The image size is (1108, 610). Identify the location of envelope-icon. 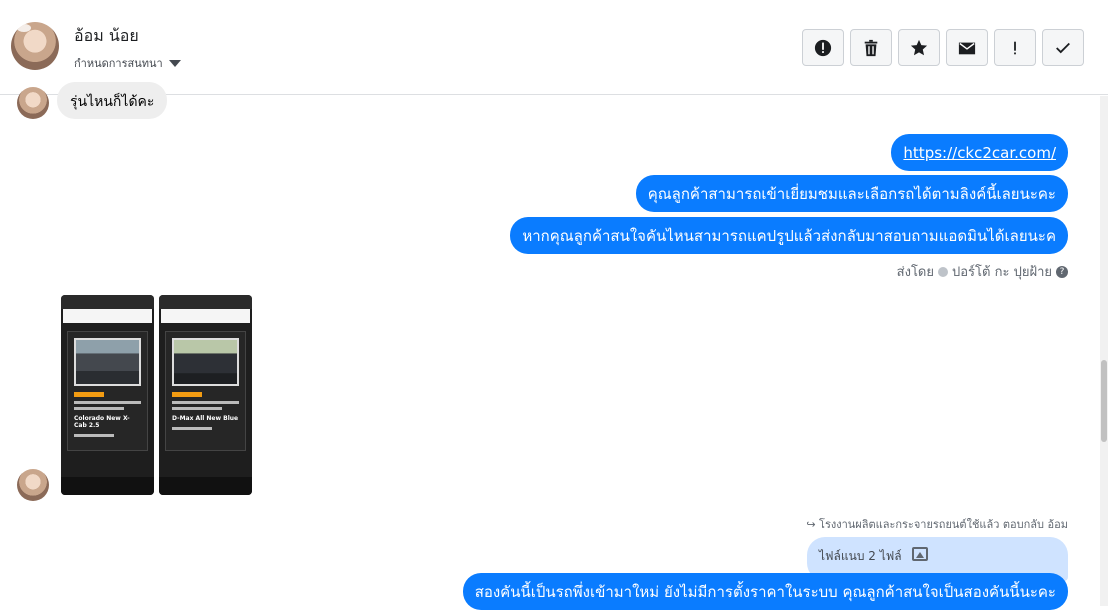
(967, 48).